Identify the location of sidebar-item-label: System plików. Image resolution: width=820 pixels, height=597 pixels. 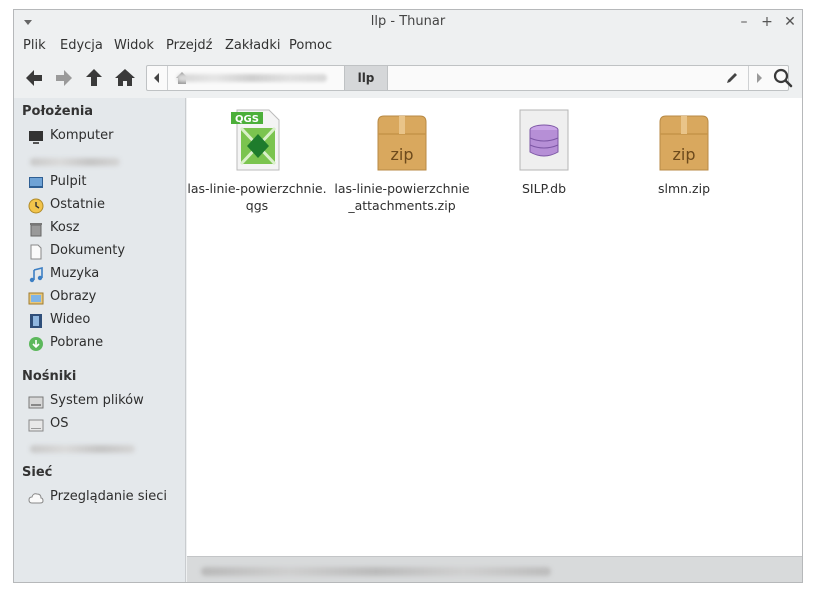
(97, 400).